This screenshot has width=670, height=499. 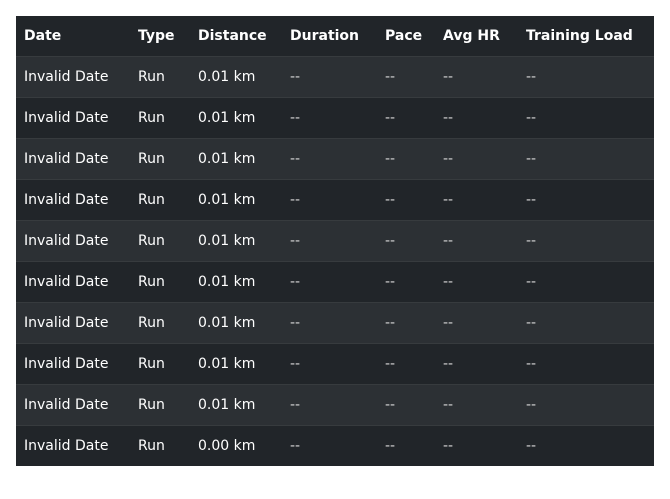 What do you see at coordinates (335, 445) in the screenshot?
I see `table-row: Invalid Date Run 0.00 km -- -- -- --` at bounding box center [335, 445].